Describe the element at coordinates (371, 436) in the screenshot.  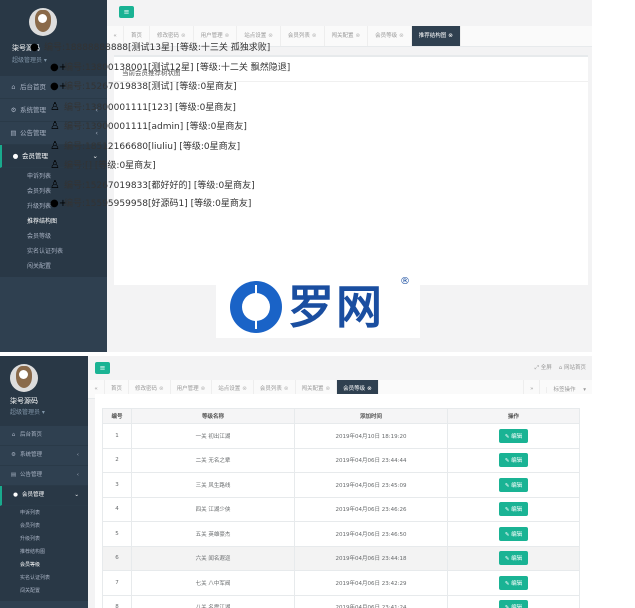
I see `cell-time: 2019年04月10日 18:19:20` at that location.